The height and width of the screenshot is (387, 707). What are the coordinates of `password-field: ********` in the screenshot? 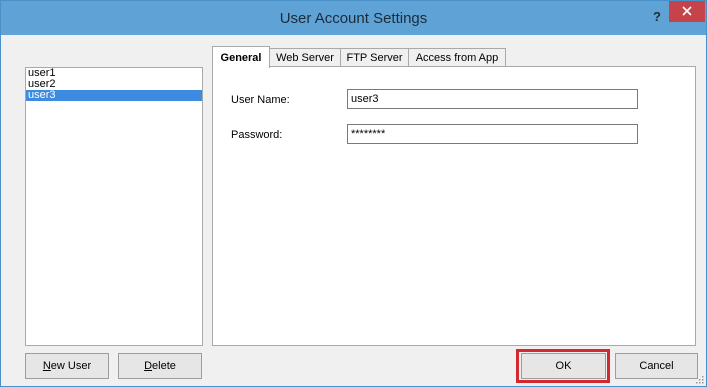 It's located at (492, 134).